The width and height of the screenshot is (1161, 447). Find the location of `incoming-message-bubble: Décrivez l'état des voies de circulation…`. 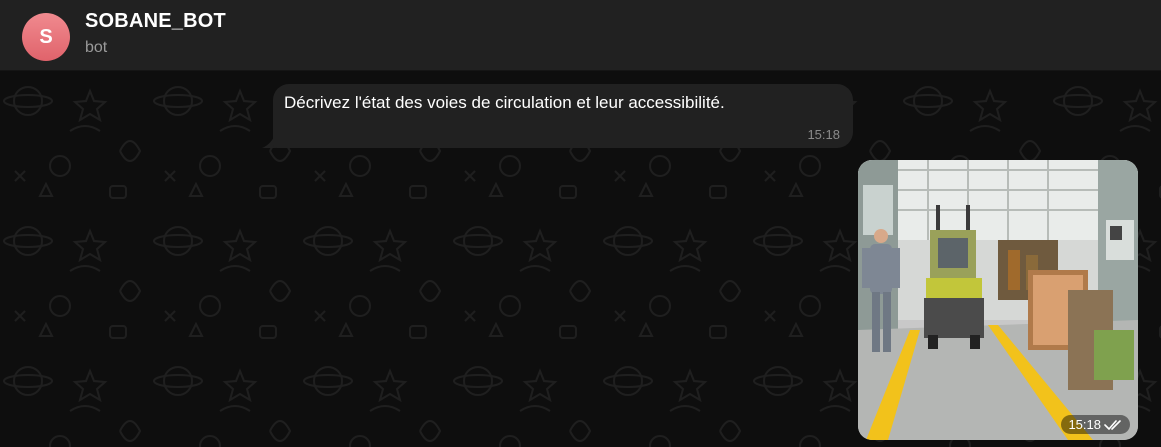

incoming-message-bubble: Décrivez l'état des voies de circulation… is located at coordinates (563, 116).